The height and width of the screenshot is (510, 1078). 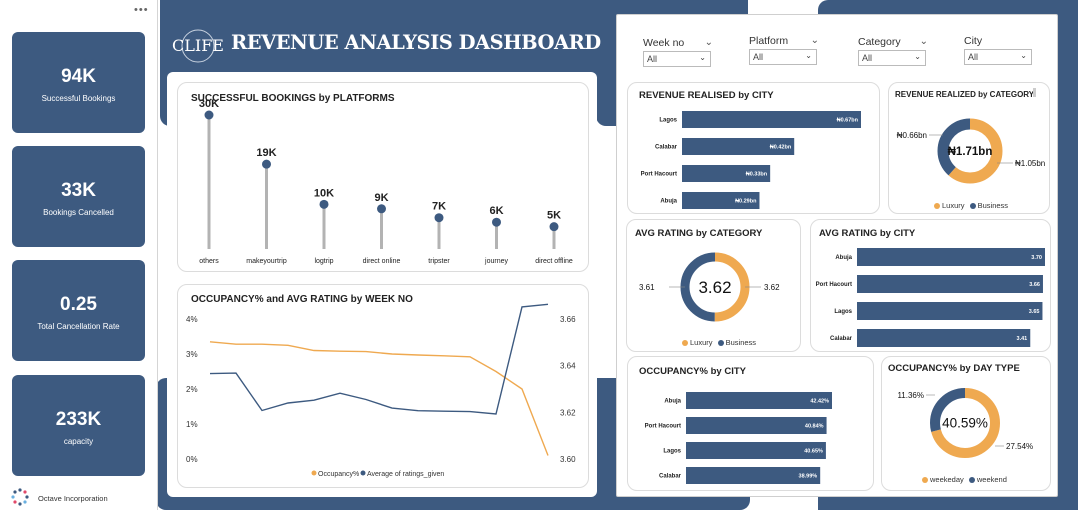 I want to click on donut-center-label: 3.62, so click(x=714, y=287).